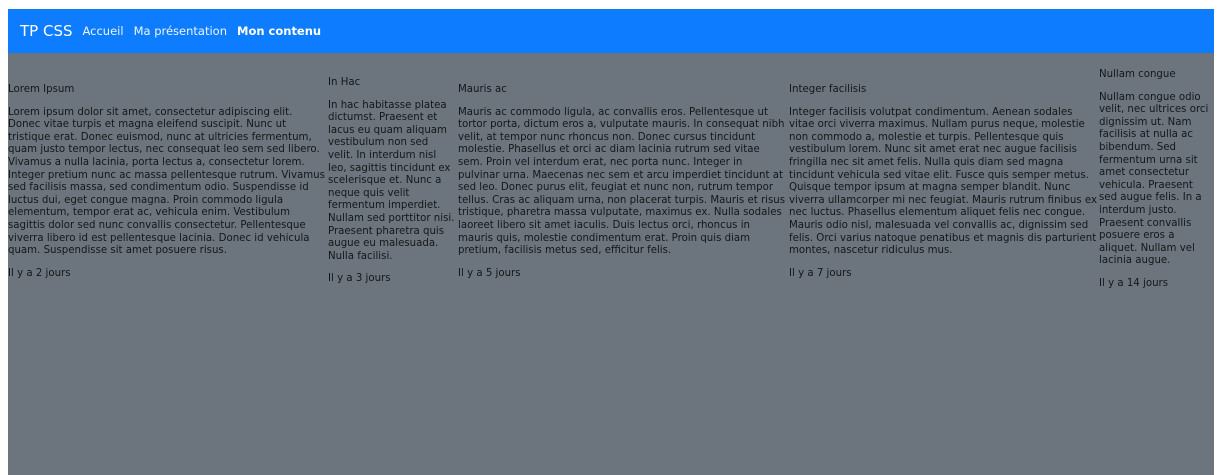  Describe the element at coordinates (489, 273) in the screenshot. I see `article-date: Il y a 5 jours` at that location.